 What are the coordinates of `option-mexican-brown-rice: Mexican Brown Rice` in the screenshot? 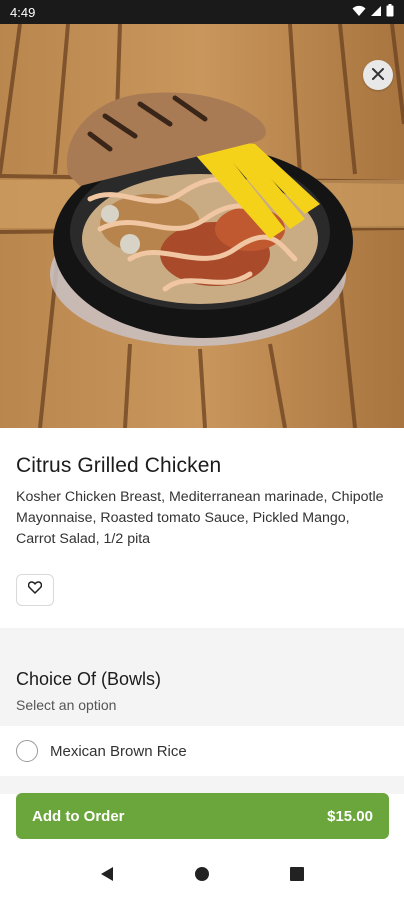 It's located at (202, 751).